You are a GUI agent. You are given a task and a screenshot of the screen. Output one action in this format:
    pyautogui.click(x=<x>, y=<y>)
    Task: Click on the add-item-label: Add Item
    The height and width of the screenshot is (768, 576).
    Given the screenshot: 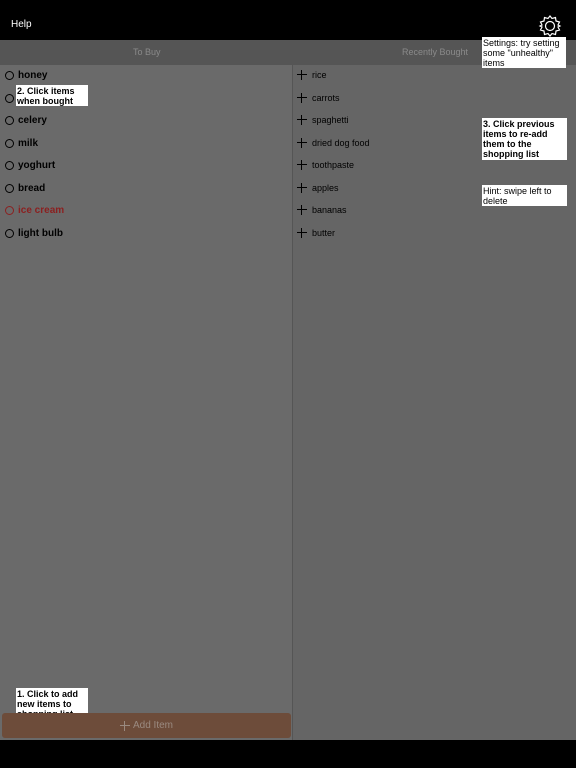 What is the action you would take?
    pyautogui.click(x=153, y=725)
    